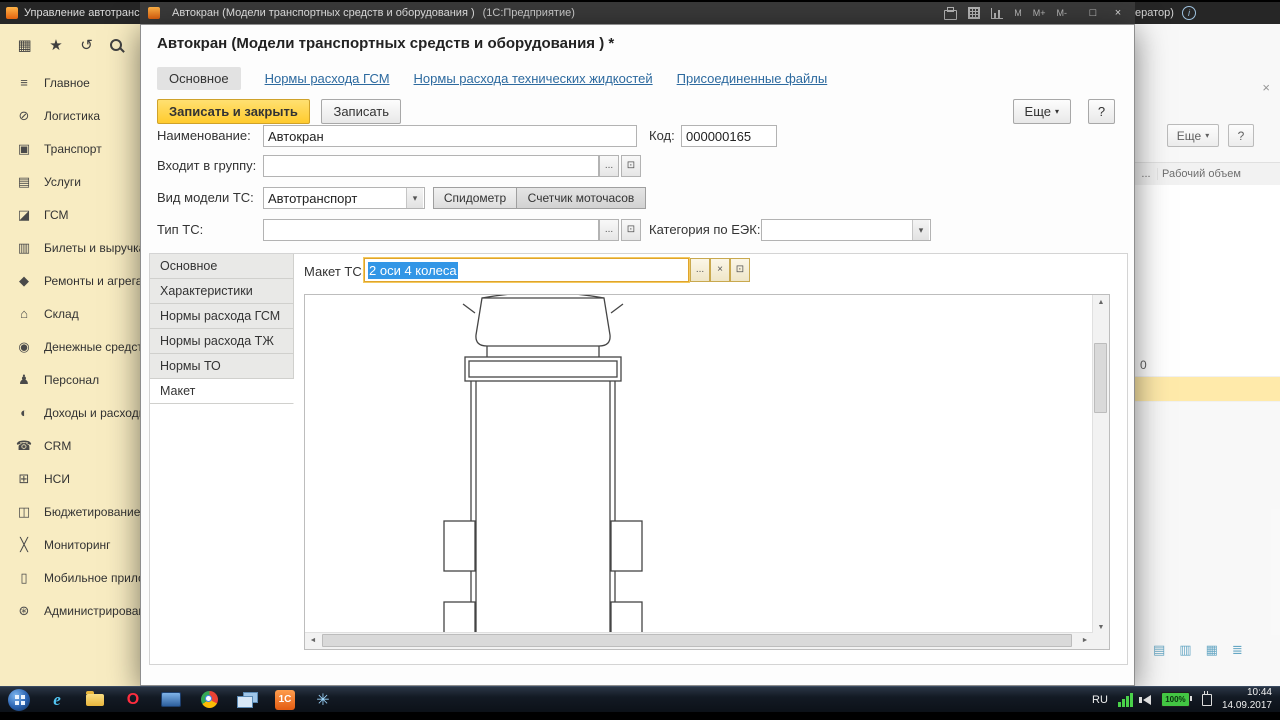 Image resolution: width=1280 pixels, height=720 pixels. What do you see at coordinates (70, 445) in the screenshot?
I see `sidebar-item-crm: ☎ CRM` at bounding box center [70, 445].